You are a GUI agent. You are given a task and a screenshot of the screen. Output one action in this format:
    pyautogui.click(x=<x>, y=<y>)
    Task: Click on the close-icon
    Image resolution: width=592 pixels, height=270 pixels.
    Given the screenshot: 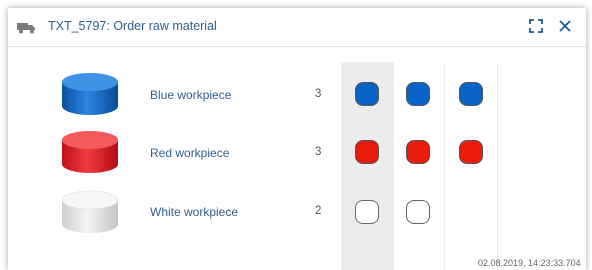 What is the action you would take?
    pyautogui.click(x=565, y=28)
    